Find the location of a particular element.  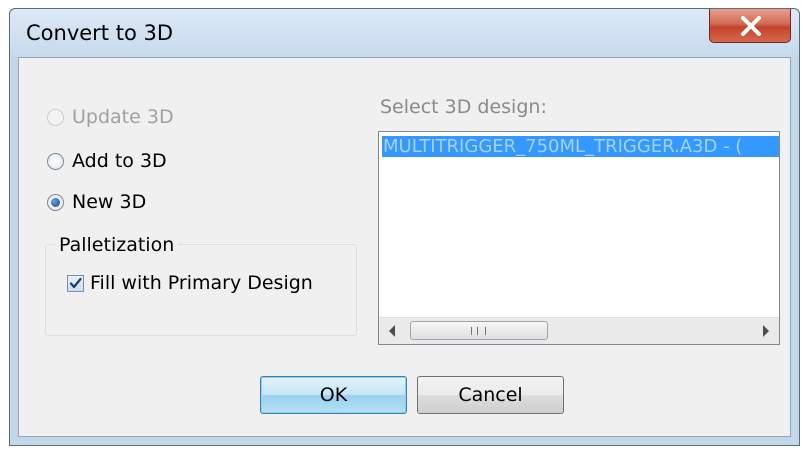

checkmark-icon is located at coordinates (75, 282).